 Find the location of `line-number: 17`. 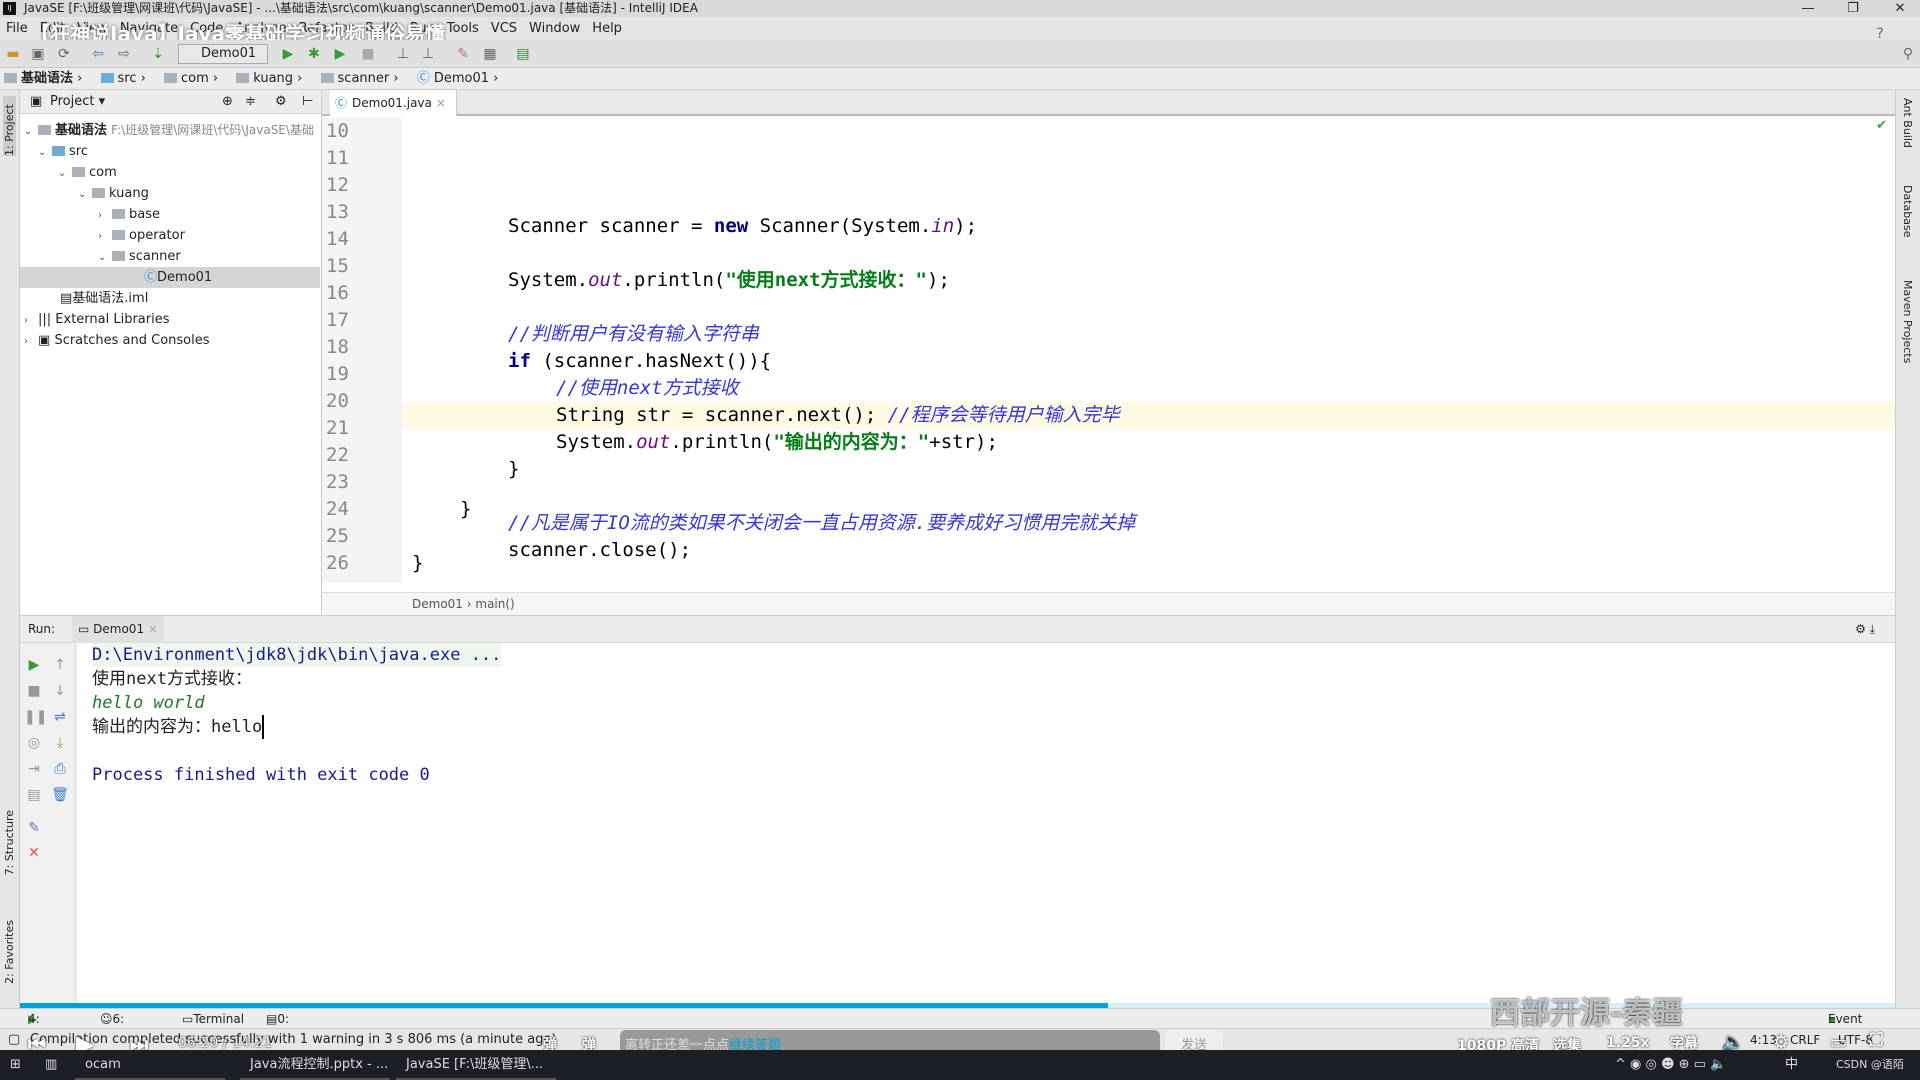

line-number: 17 is located at coordinates (337, 320).